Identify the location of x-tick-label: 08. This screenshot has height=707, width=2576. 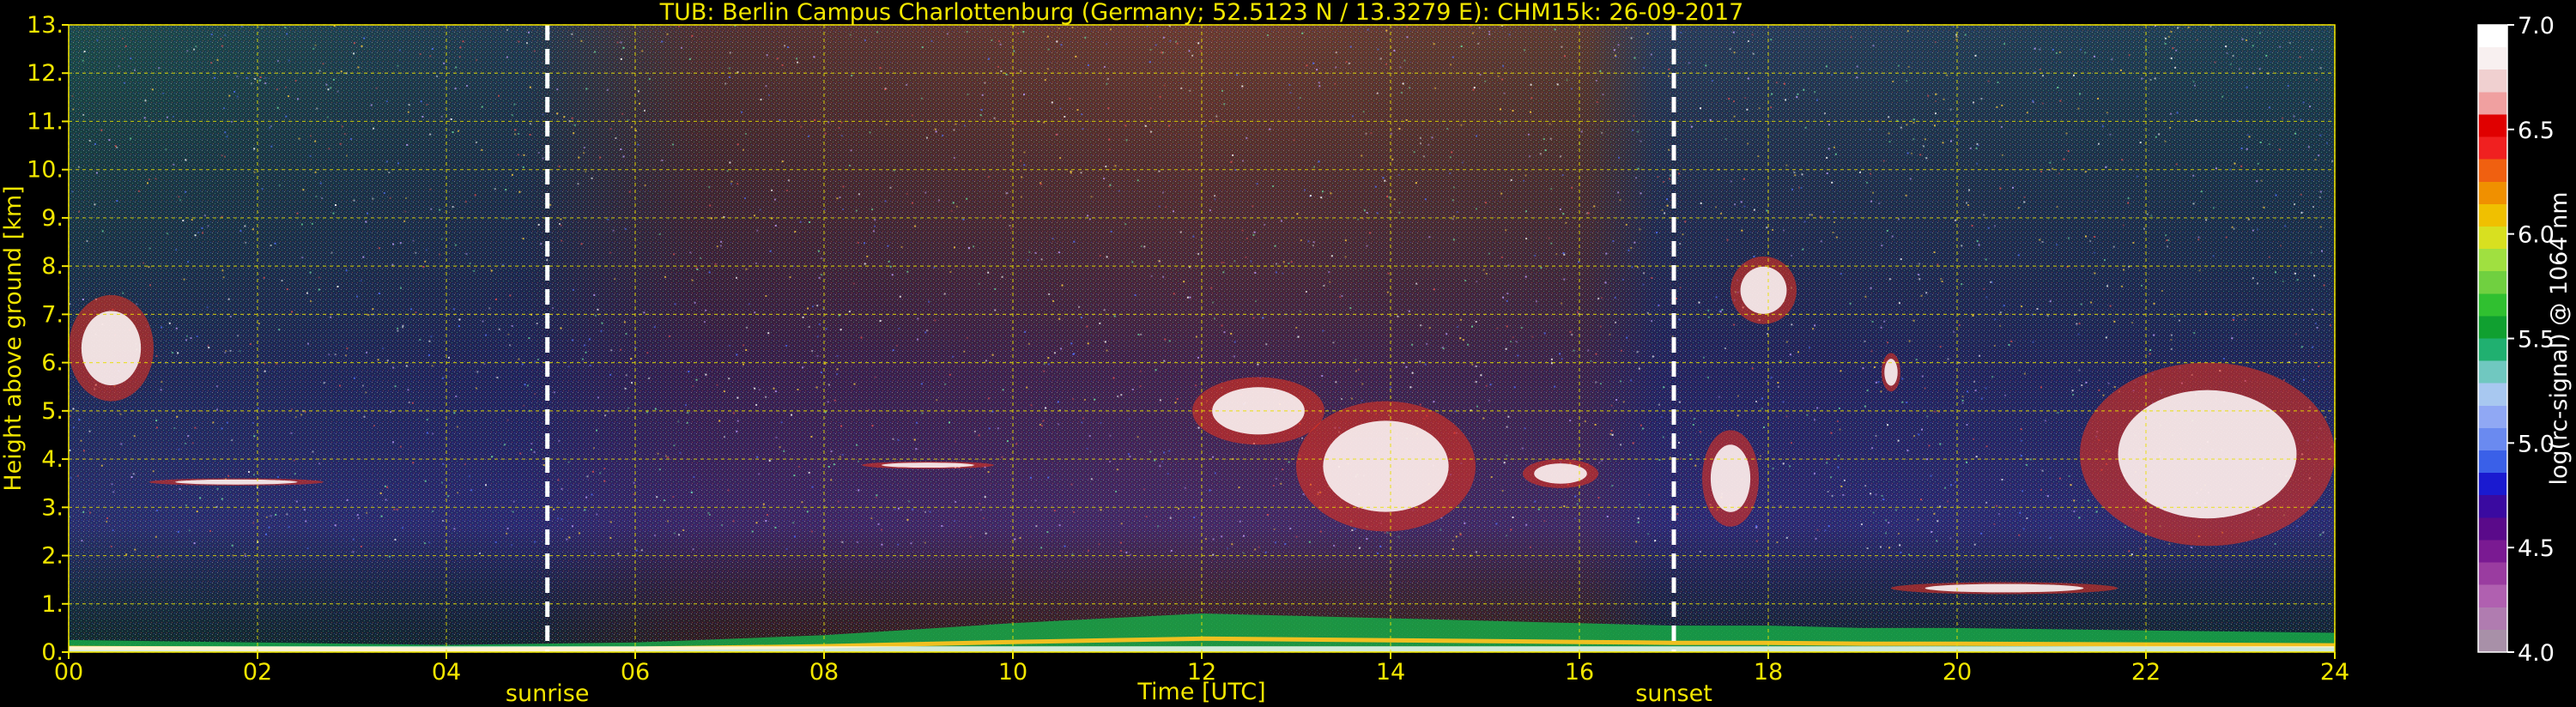
(824, 672).